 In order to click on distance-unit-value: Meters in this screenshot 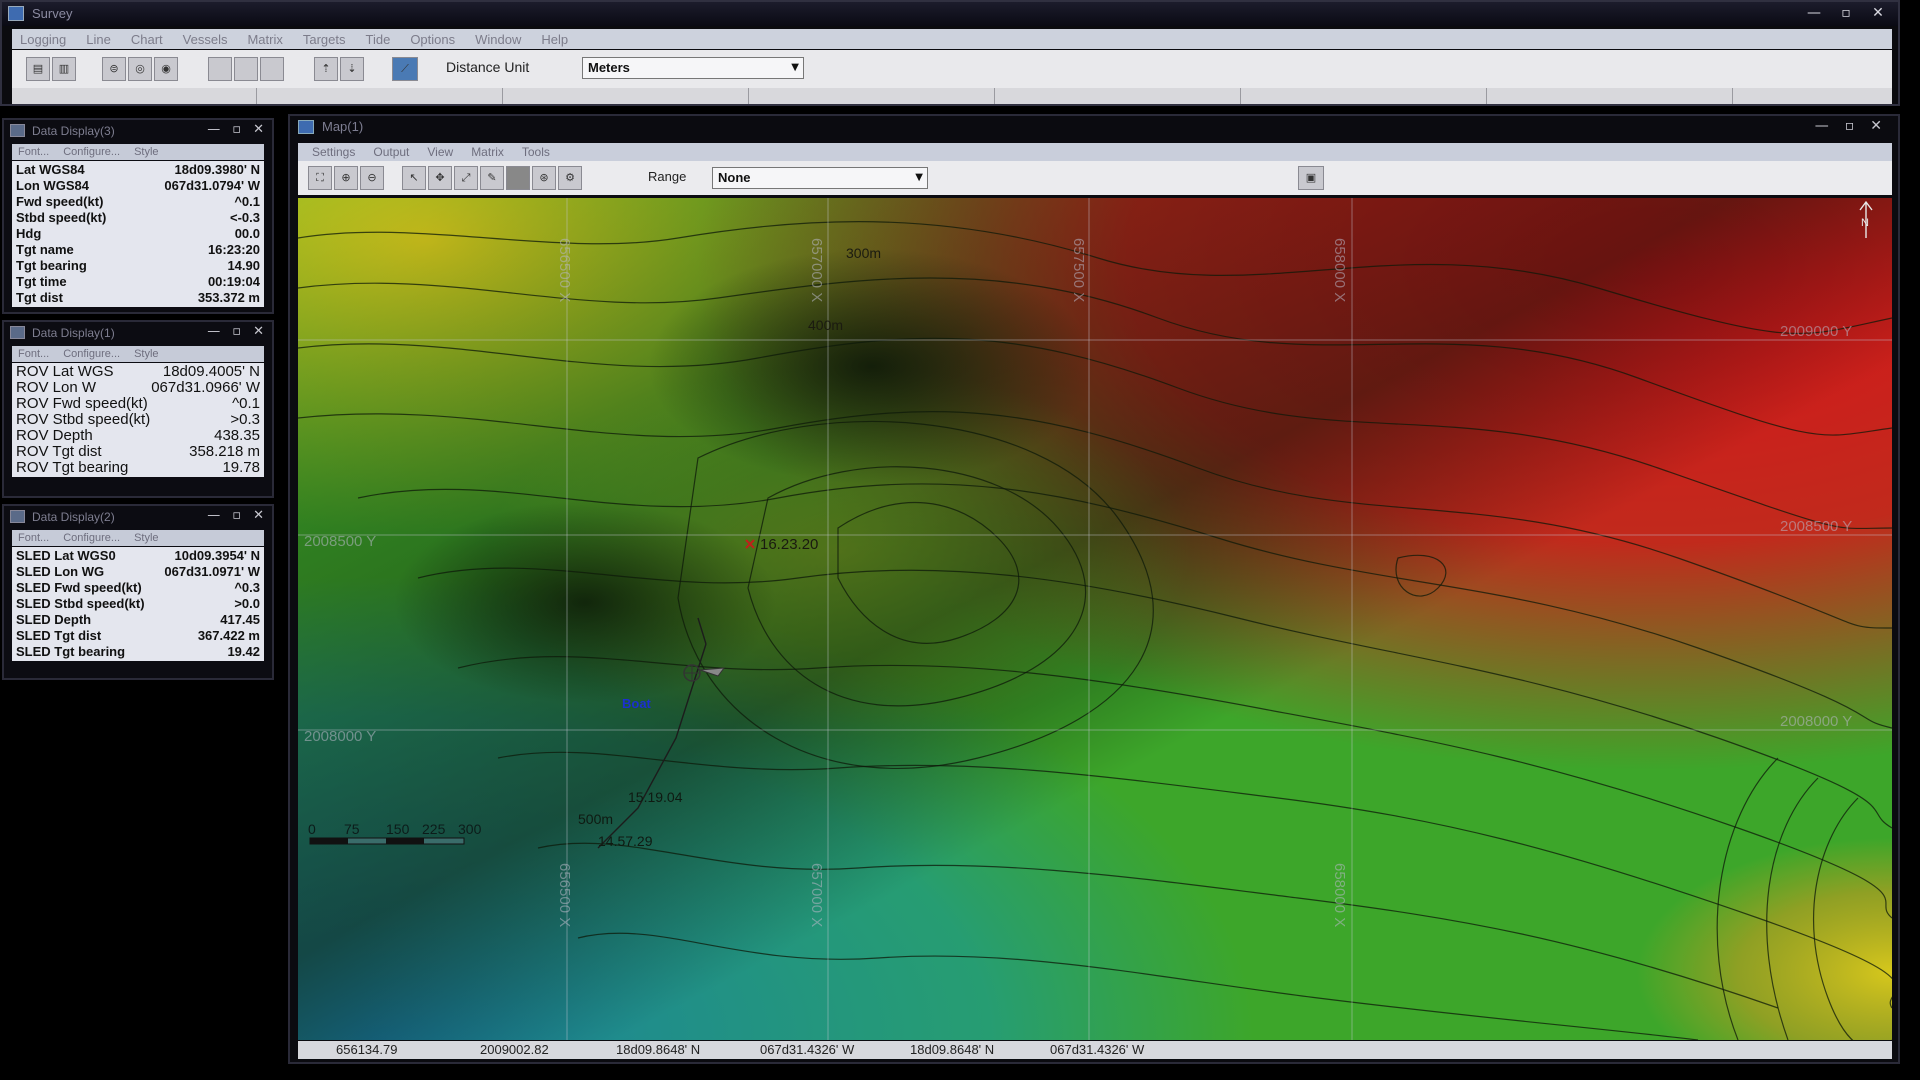, I will do `click(609, 67)`.